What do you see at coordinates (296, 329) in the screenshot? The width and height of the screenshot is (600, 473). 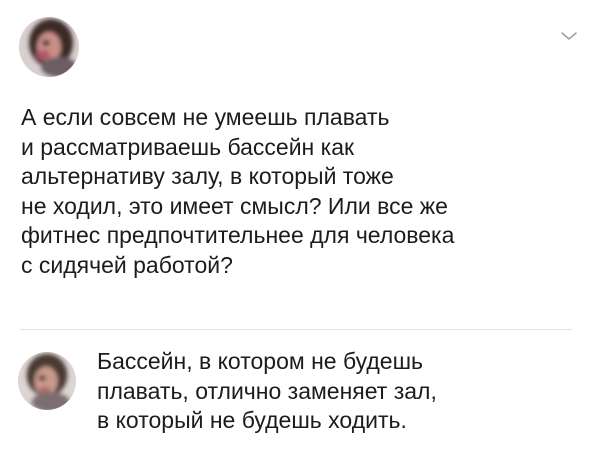 I see `divider` at bounding box center [296, 329].